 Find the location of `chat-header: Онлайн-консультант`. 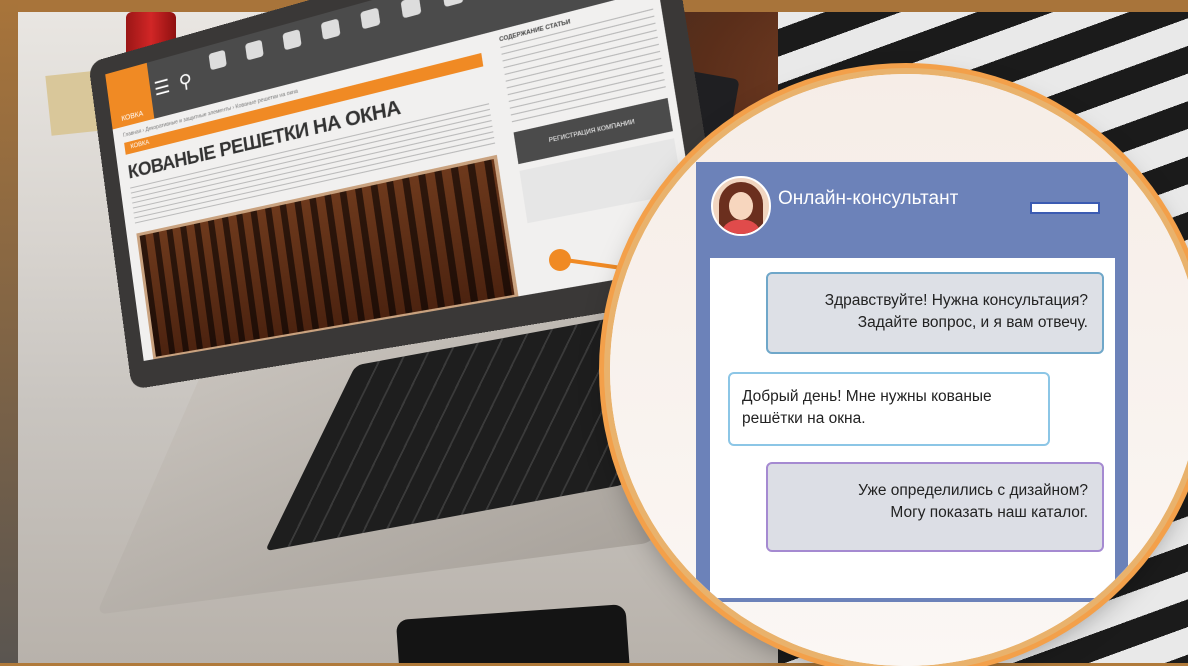

chat-header: Онлайн-консультант is located at coordinates (912, 210).